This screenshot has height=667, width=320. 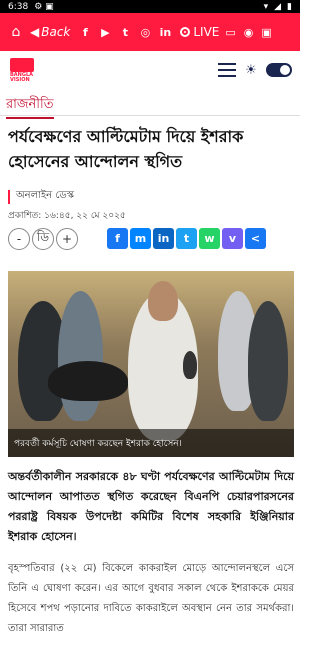 I want to click on logo-row: BANGLA VISION ☀, so click(x=150, y=70).